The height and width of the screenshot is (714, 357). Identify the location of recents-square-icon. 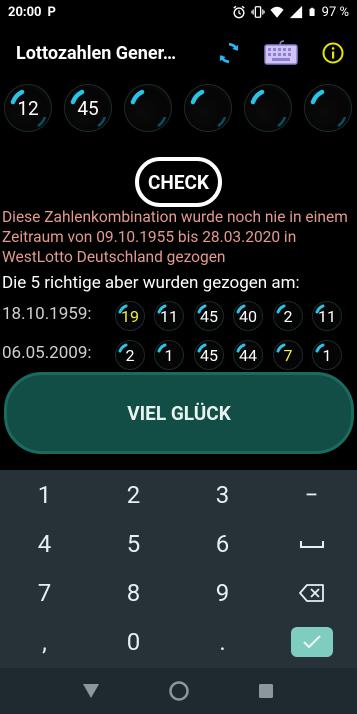
(266, 691).